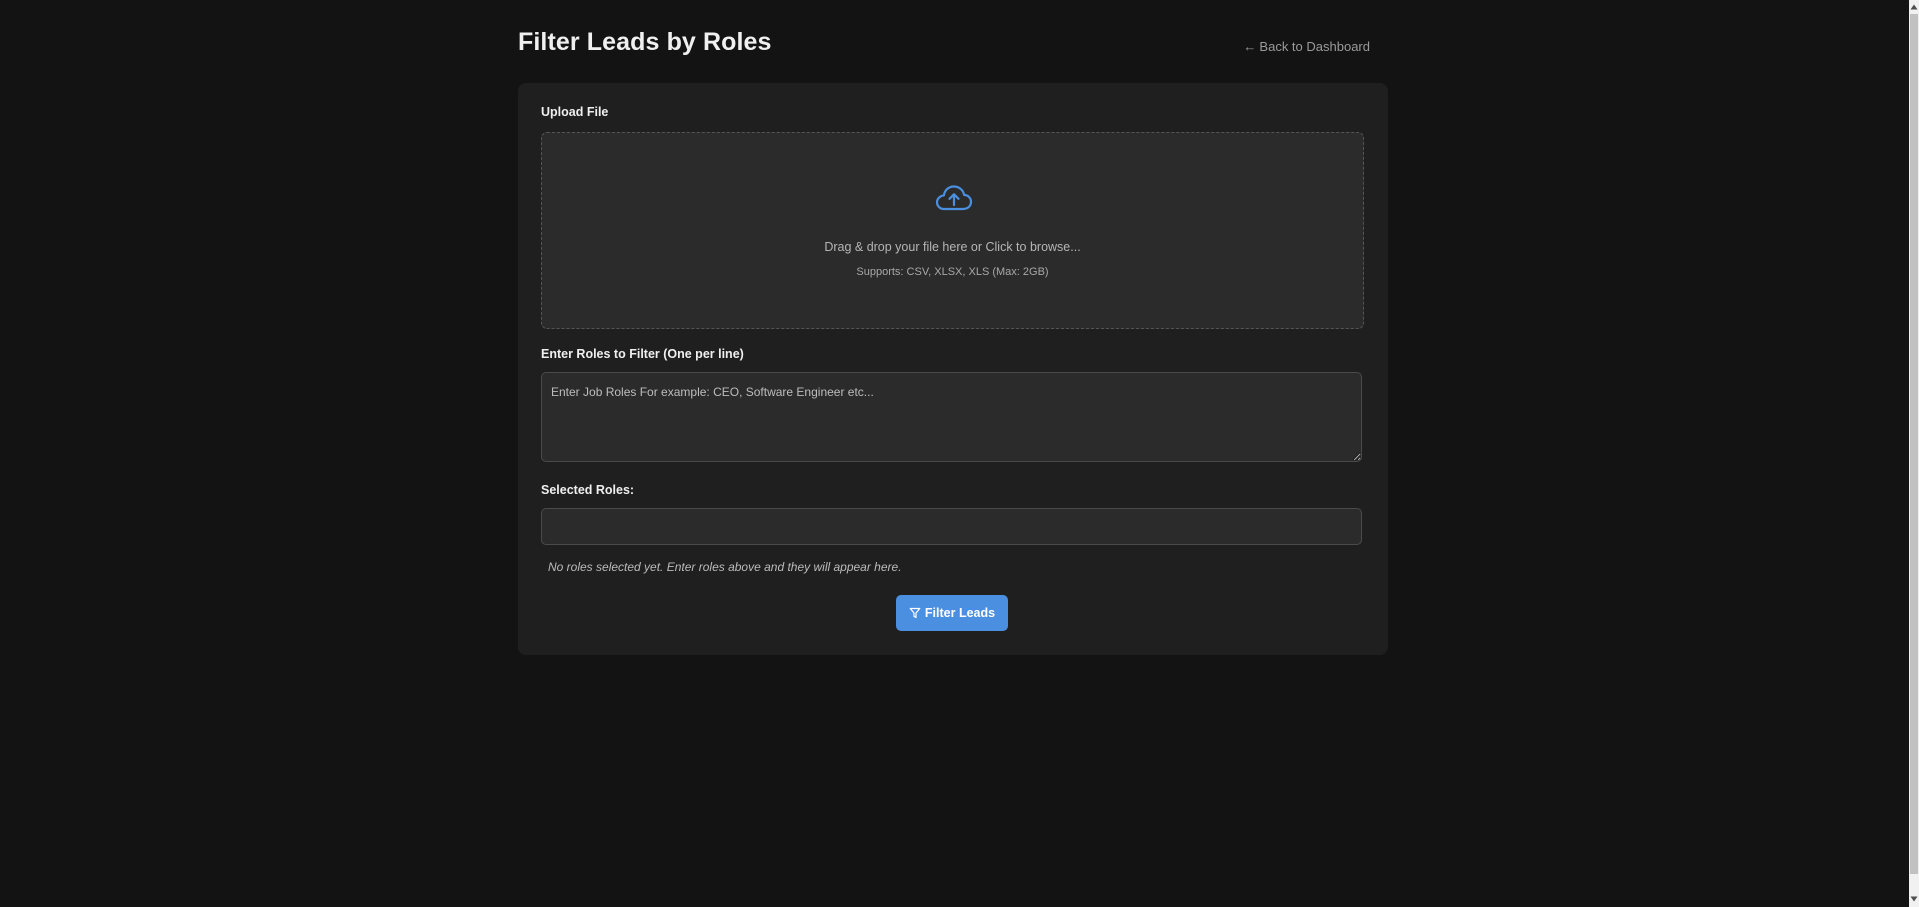 The width and height of the screenshot is (1919, 907). Describe the element at coordinates (1914, 7) in the screenshot. I see `scroll-up-icon` at that location.